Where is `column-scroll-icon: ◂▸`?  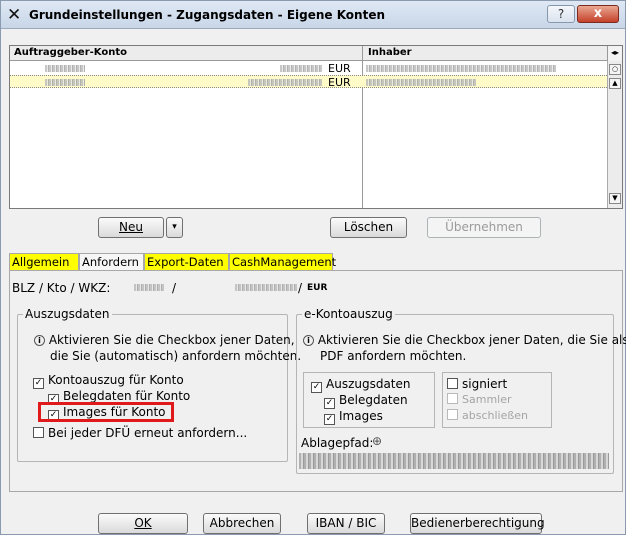
column-scroll-icon: ◂▸ is located at coordinates (614, 53).